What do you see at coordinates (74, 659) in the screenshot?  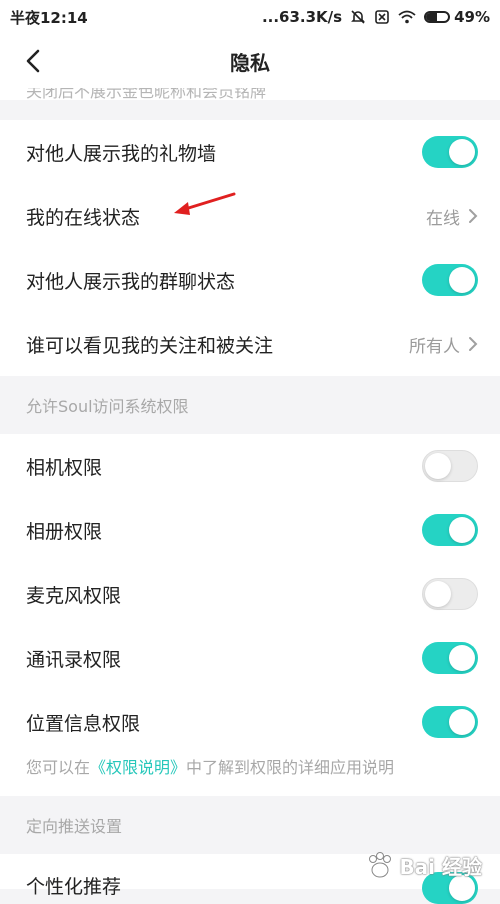 I see `row-label: 通讯录权限` at bounding box center [74, 659].